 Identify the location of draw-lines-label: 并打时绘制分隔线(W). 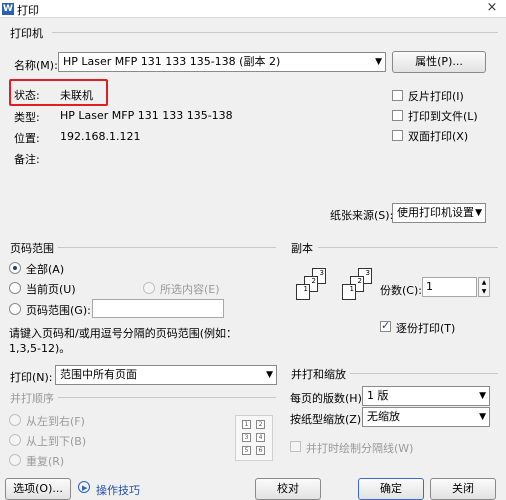
(360, 448).